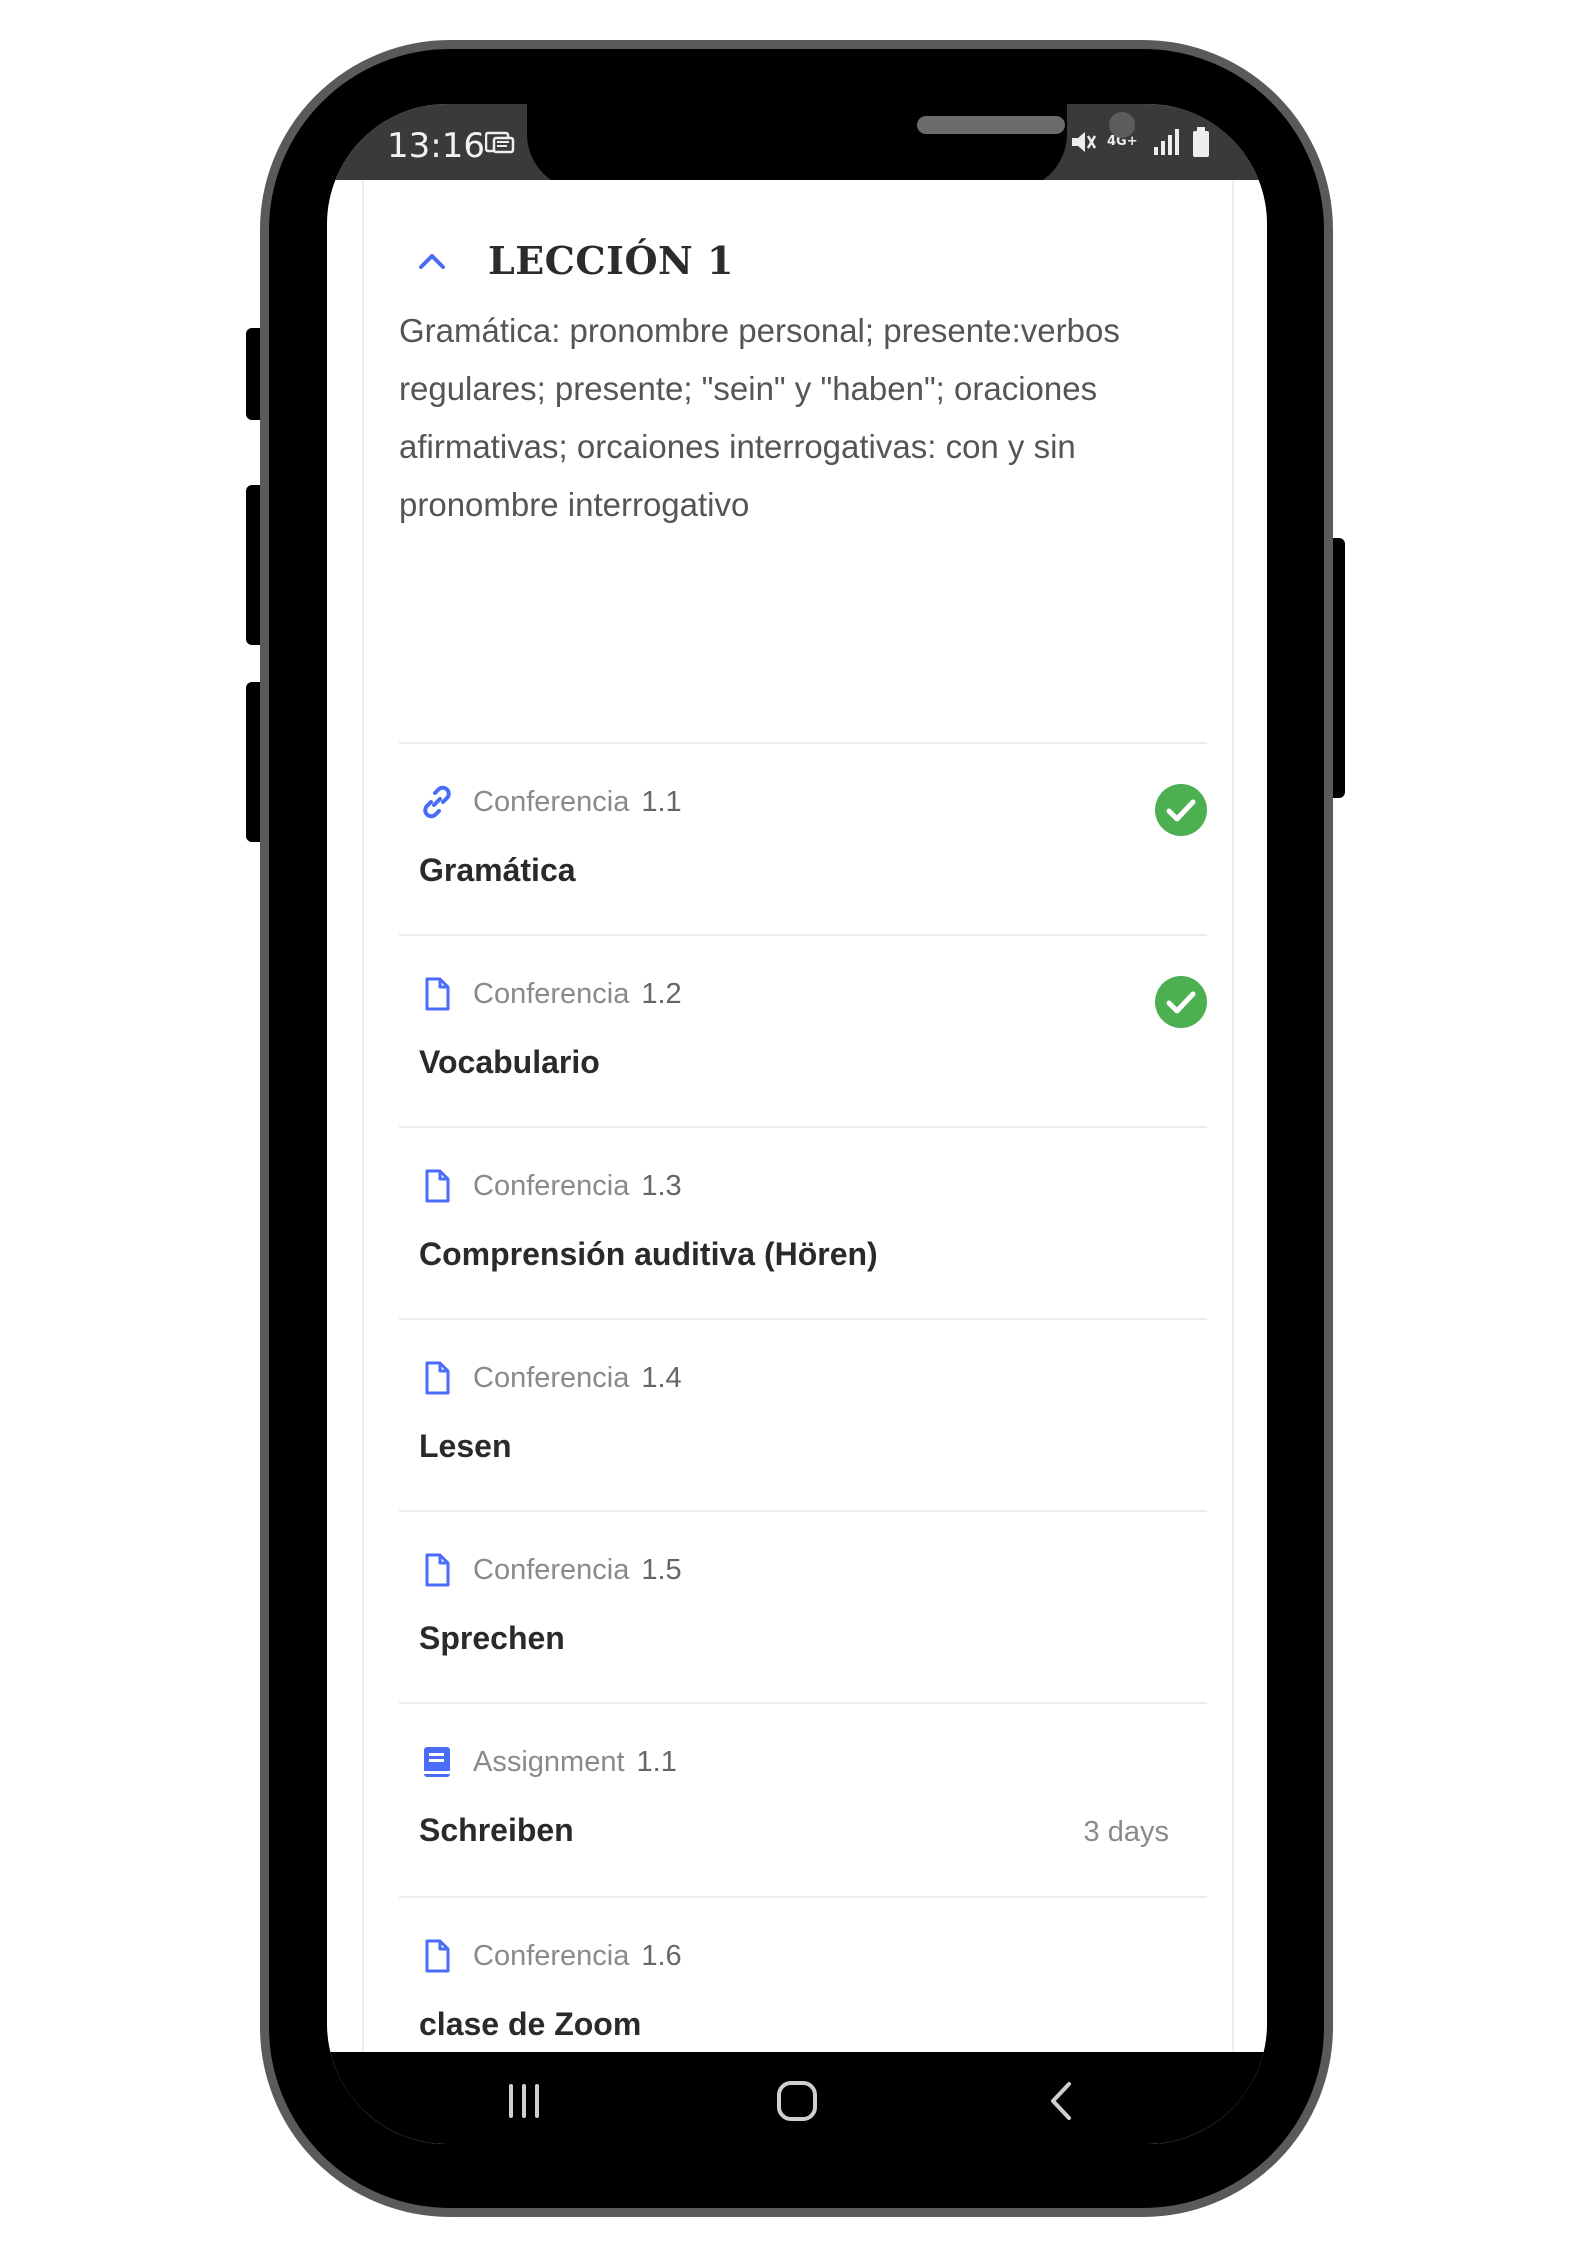 This screenshot has height=2245, width=1587. Describe the element at coordinates (803, 1031) in the screenshot. I see `lesson-item: Conferencia 1.2 Vocabulario` at that location.